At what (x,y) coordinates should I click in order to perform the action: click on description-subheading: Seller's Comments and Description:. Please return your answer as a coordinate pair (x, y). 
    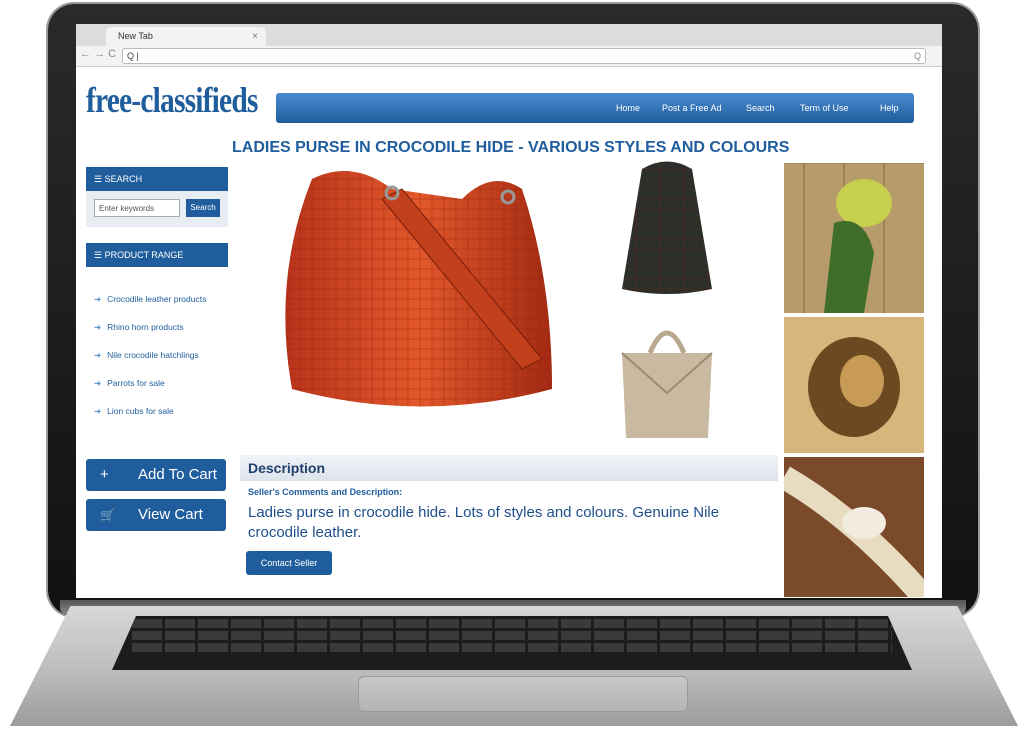
    Looking at the image, I should click on (325, 492).